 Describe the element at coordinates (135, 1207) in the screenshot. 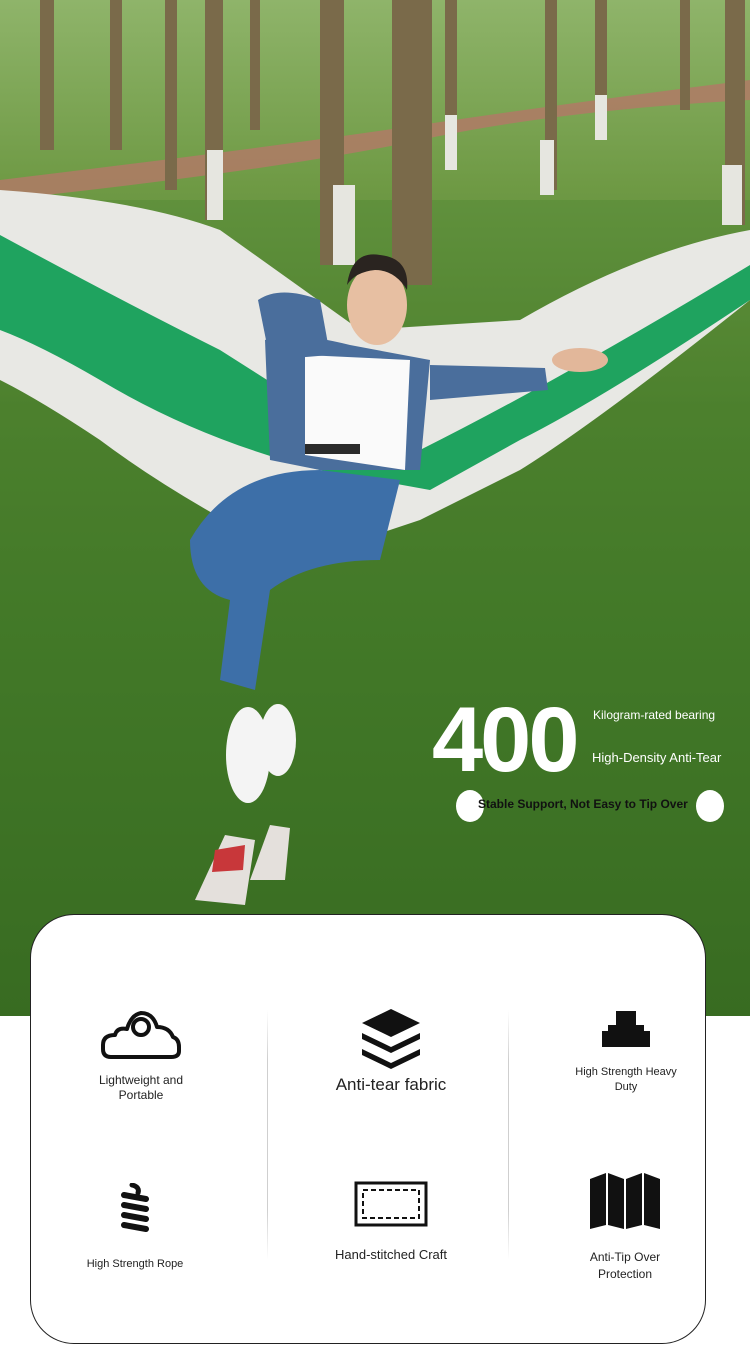

I see `rope-icon` at that location.